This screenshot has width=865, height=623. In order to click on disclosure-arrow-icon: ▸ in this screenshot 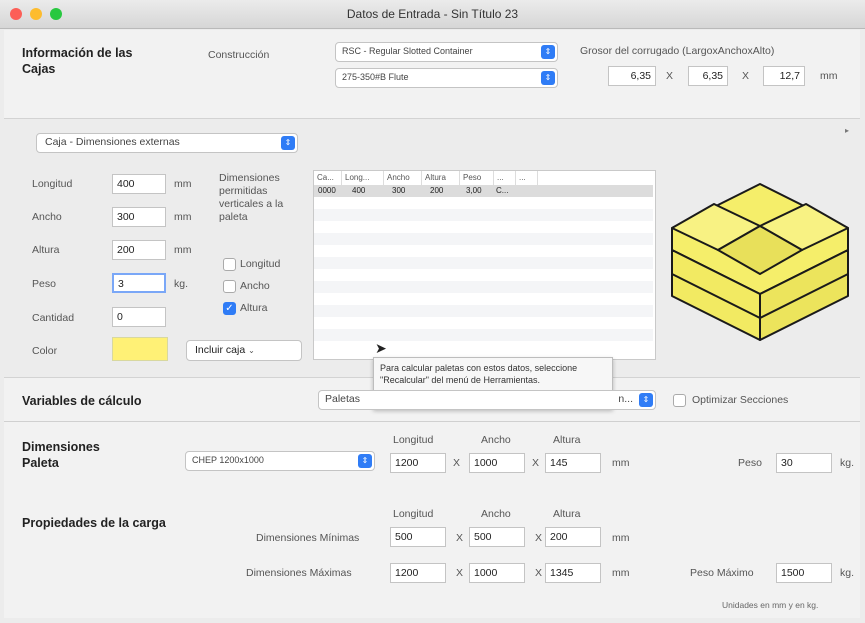, I will do `click(847, 130)`.